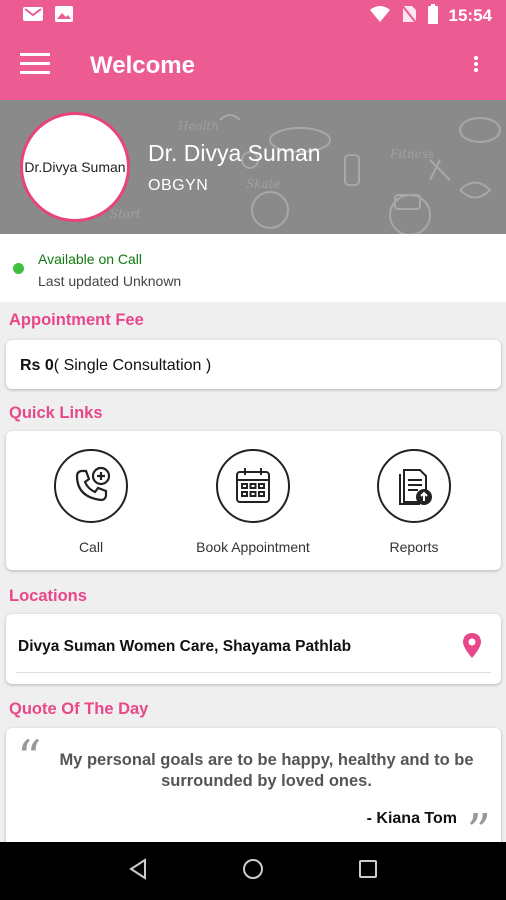 This screenshot has width=506, height=900. Describe the element at coordinates (90, 259) in the screenshot. I see `availability-title: Available on Call` at that location.